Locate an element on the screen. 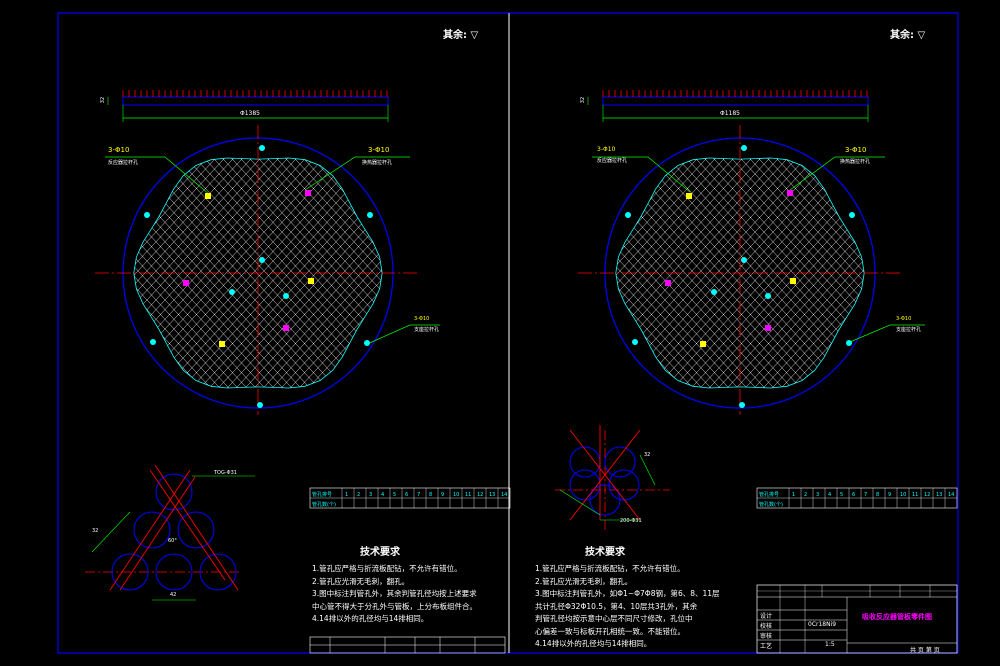 The height and width of the screenshot is (666, 1000). leader-b-sub-right: 换热器拉杆孔 is located at coordinates (855, 162).